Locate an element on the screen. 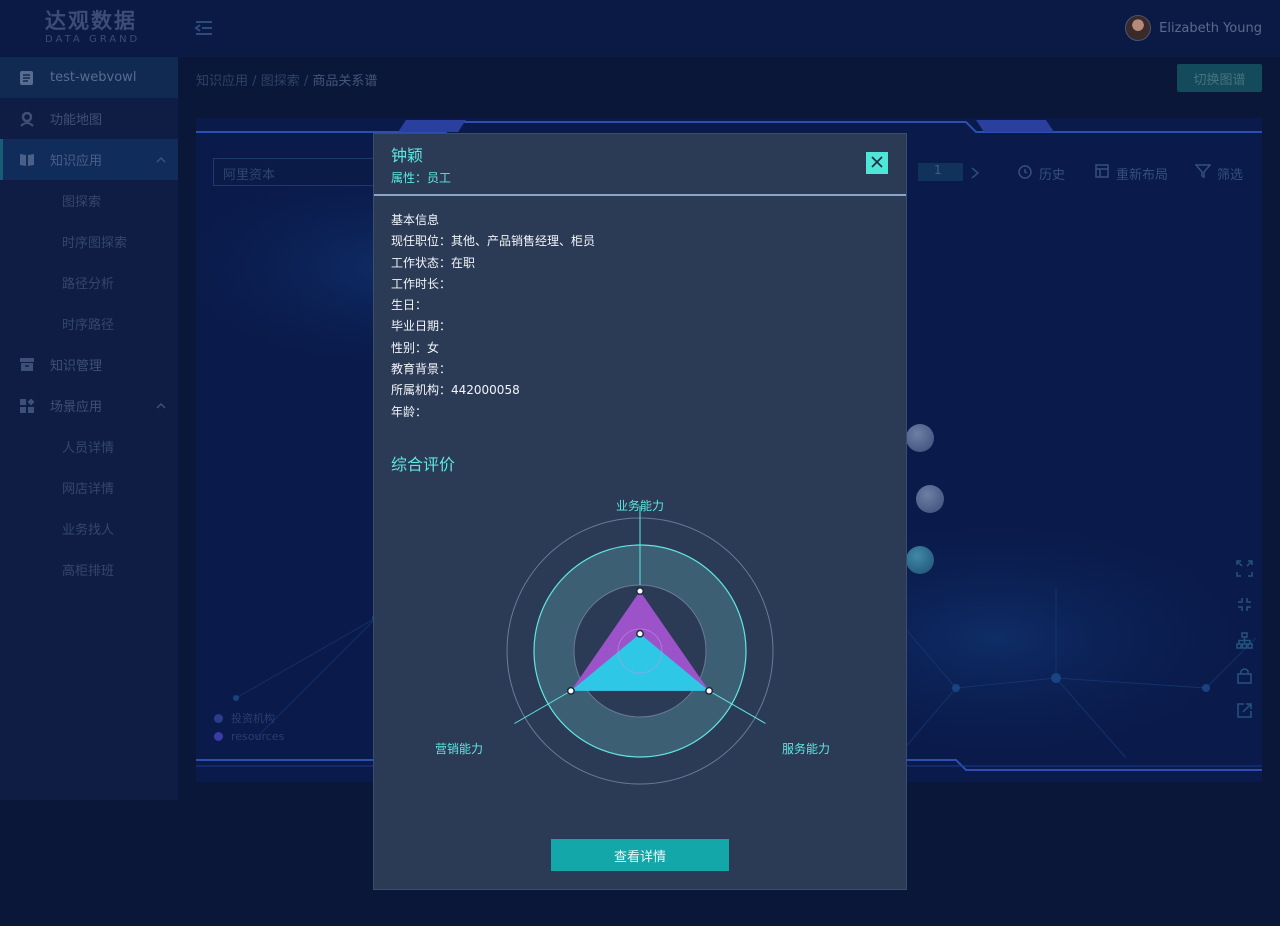  relayout-tool: 重新布局 is located at coordinates (1131, 173).